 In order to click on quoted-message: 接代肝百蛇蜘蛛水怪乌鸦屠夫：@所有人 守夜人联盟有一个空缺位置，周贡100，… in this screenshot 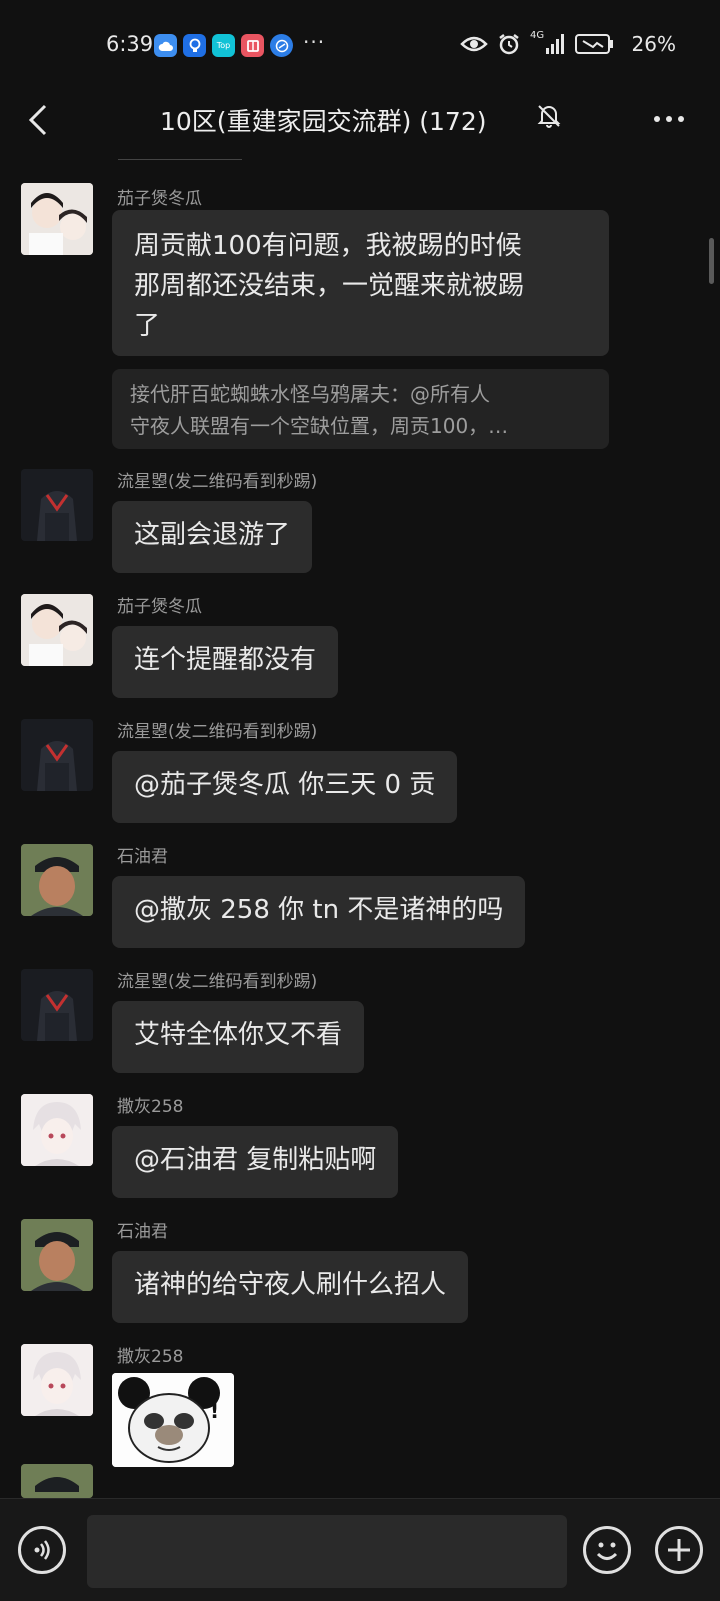, I will do `click(360, 409)`.